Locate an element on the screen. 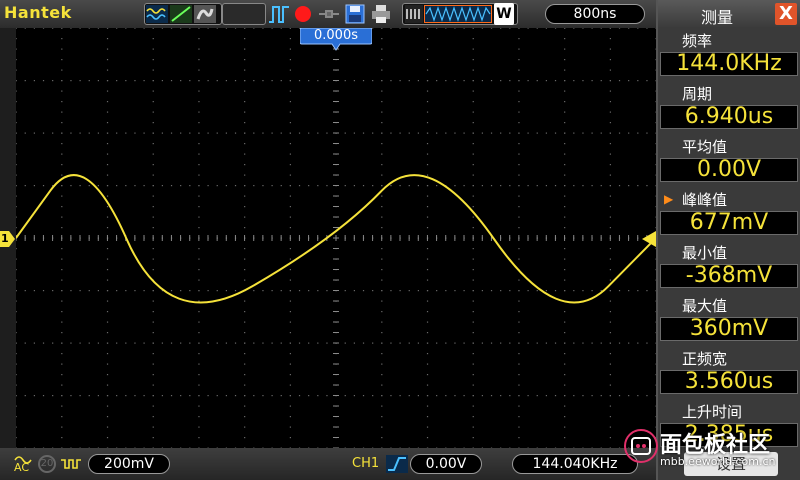 This screenshot has width=800, height=480. trigger-level-readout: 0.00V is located at coordinates (446, 464).